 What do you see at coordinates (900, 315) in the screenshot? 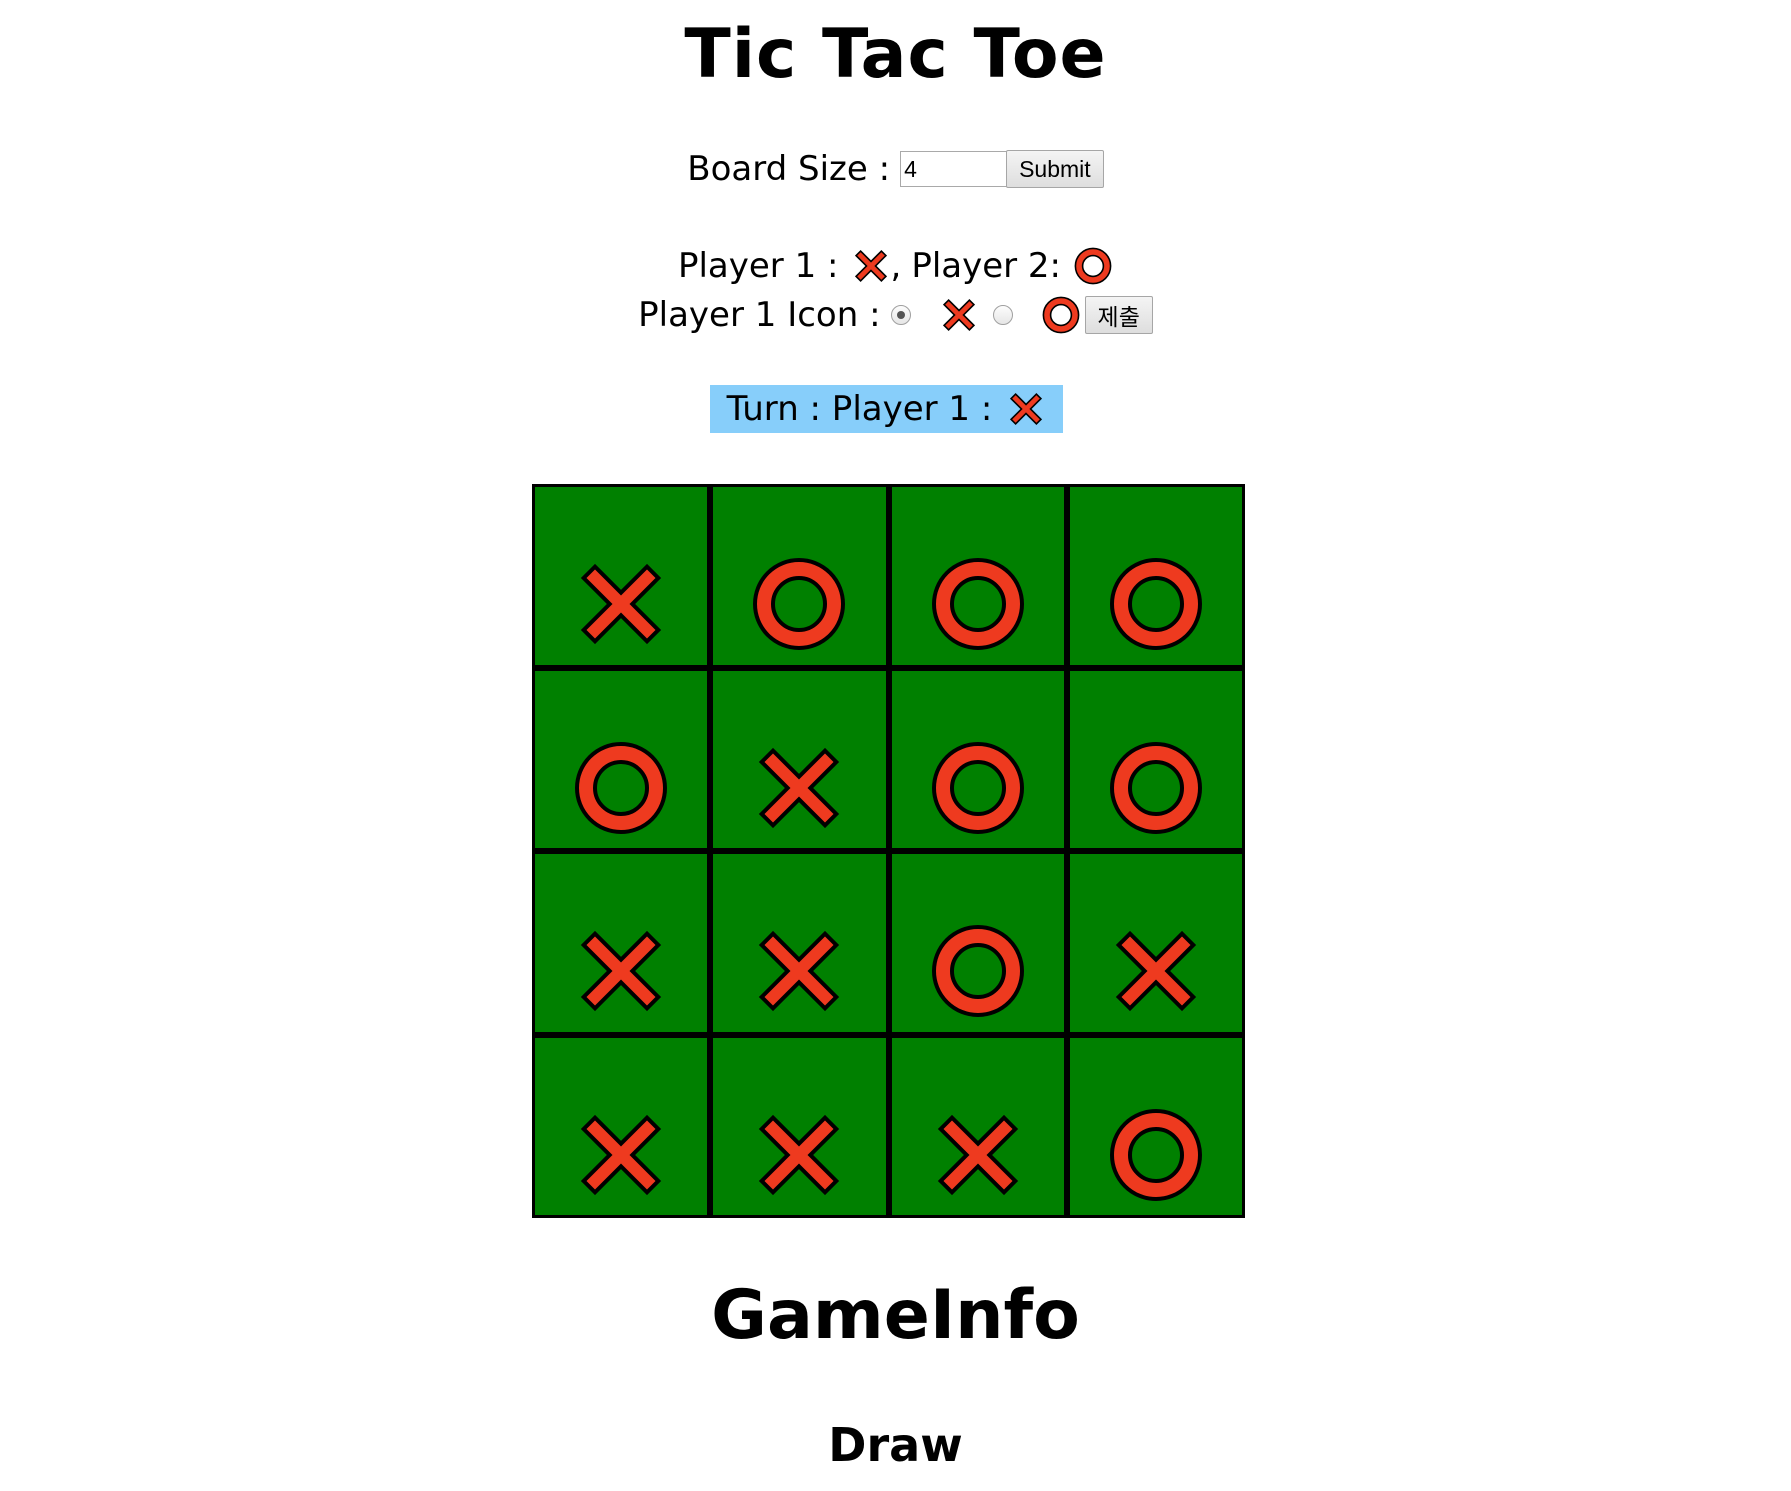
I see `icon-radio-x` at bounding box center [900, 315].